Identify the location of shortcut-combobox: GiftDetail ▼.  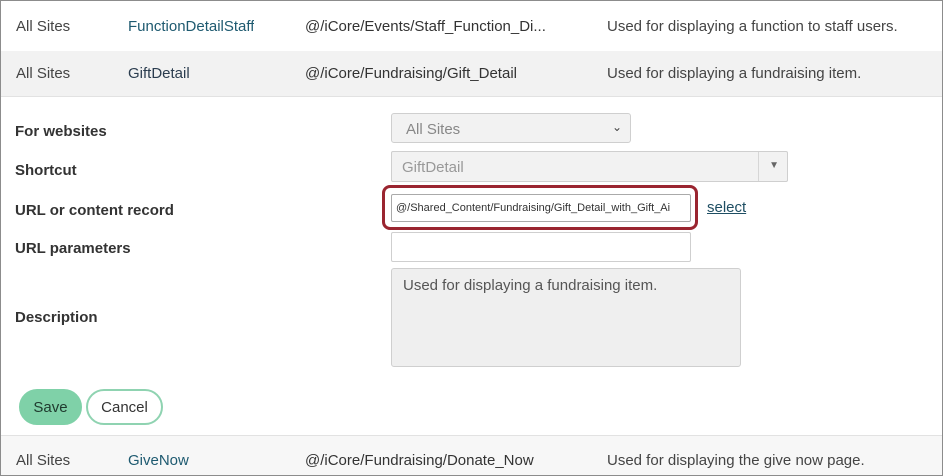
(589, 166).